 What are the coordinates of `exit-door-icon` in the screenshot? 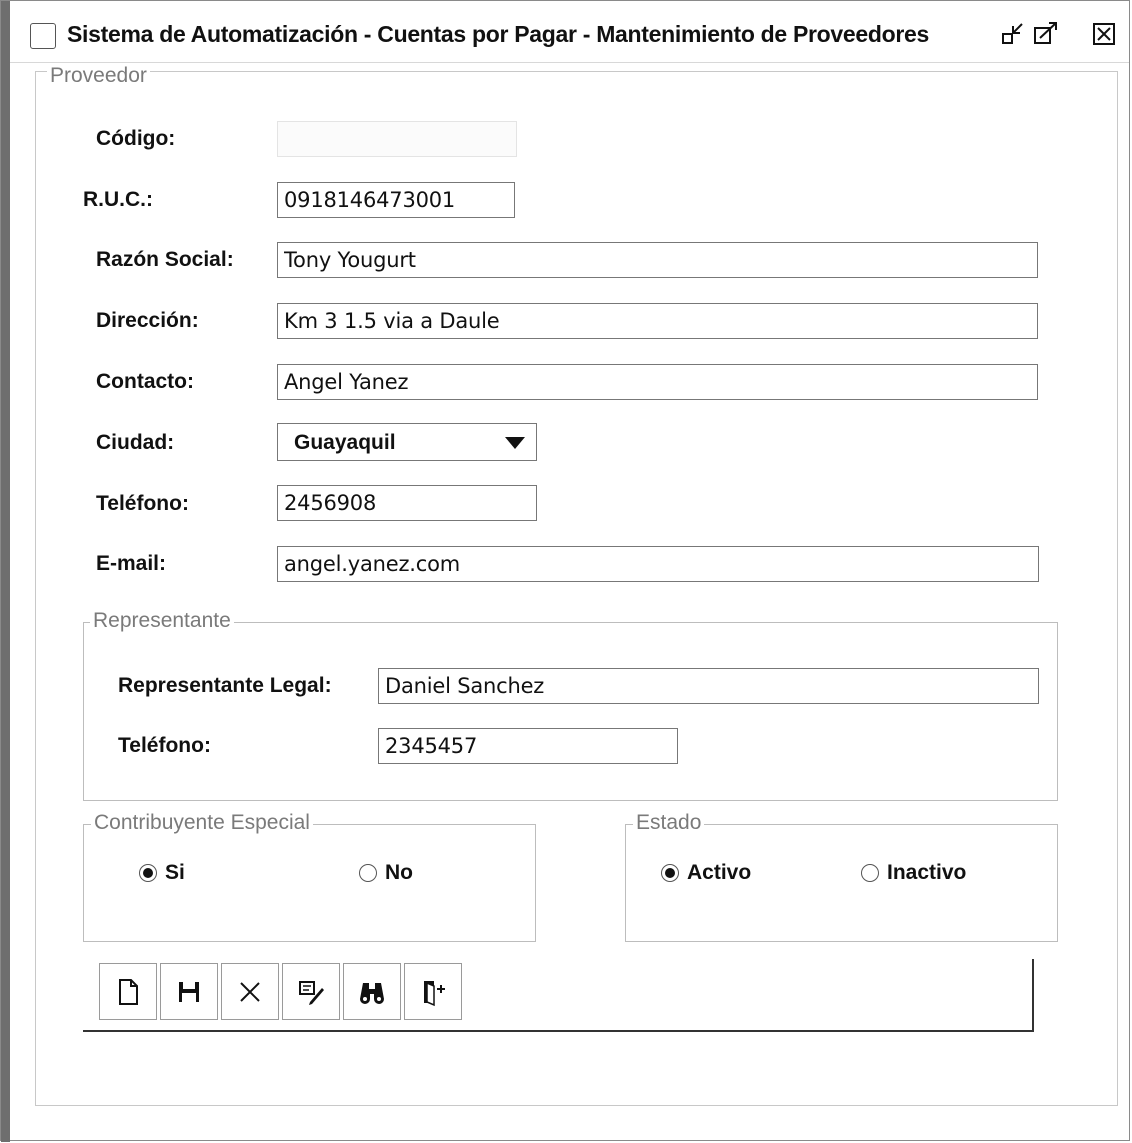 It's located at (434, 993).